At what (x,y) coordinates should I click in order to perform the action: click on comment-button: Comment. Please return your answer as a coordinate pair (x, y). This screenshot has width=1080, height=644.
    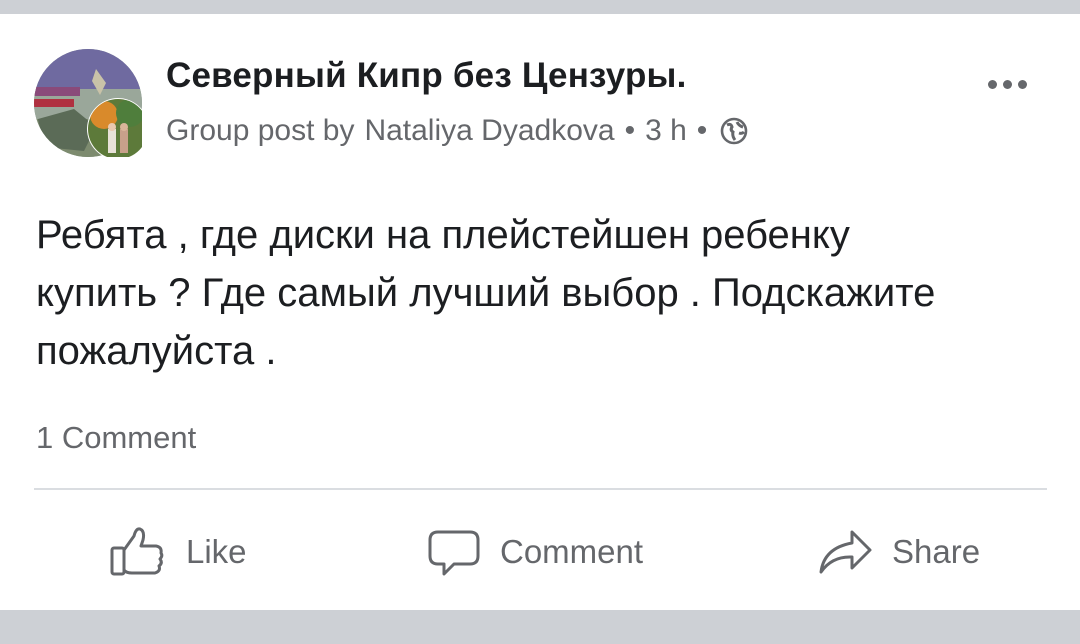
    Looking at the image, I should click on (534, 552).